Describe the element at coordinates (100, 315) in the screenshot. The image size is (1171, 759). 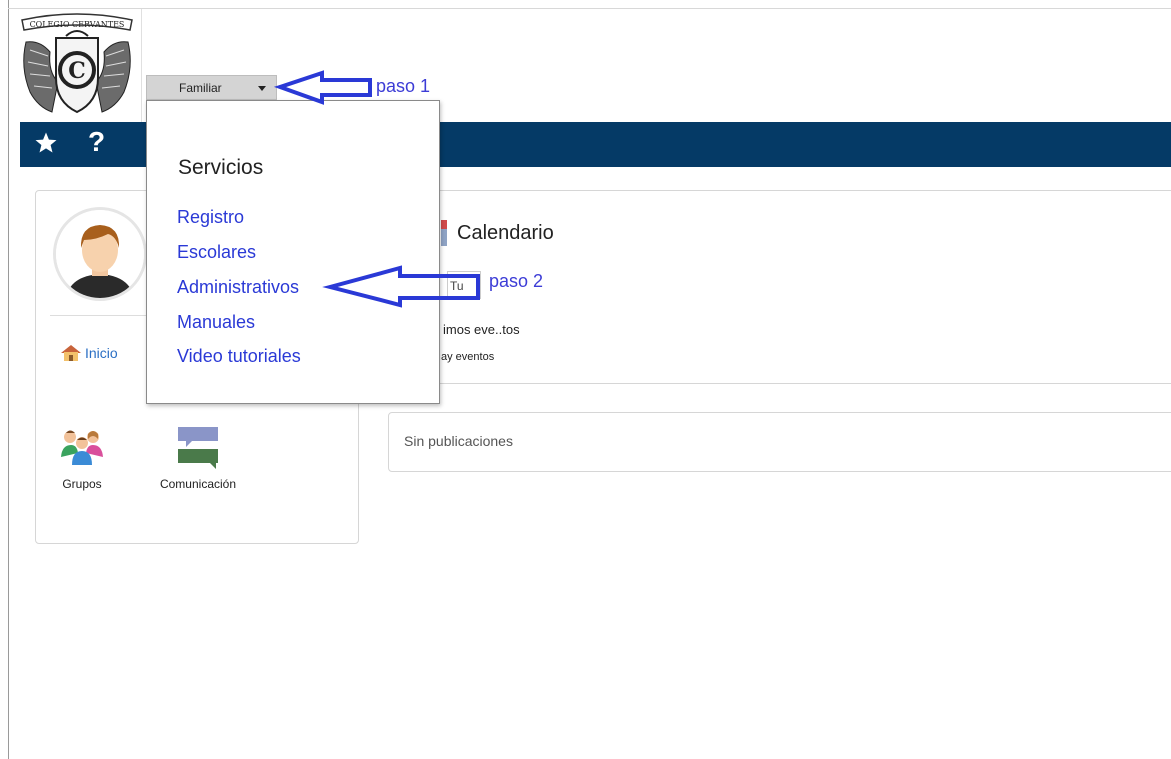
I see `card-divider` at that location.